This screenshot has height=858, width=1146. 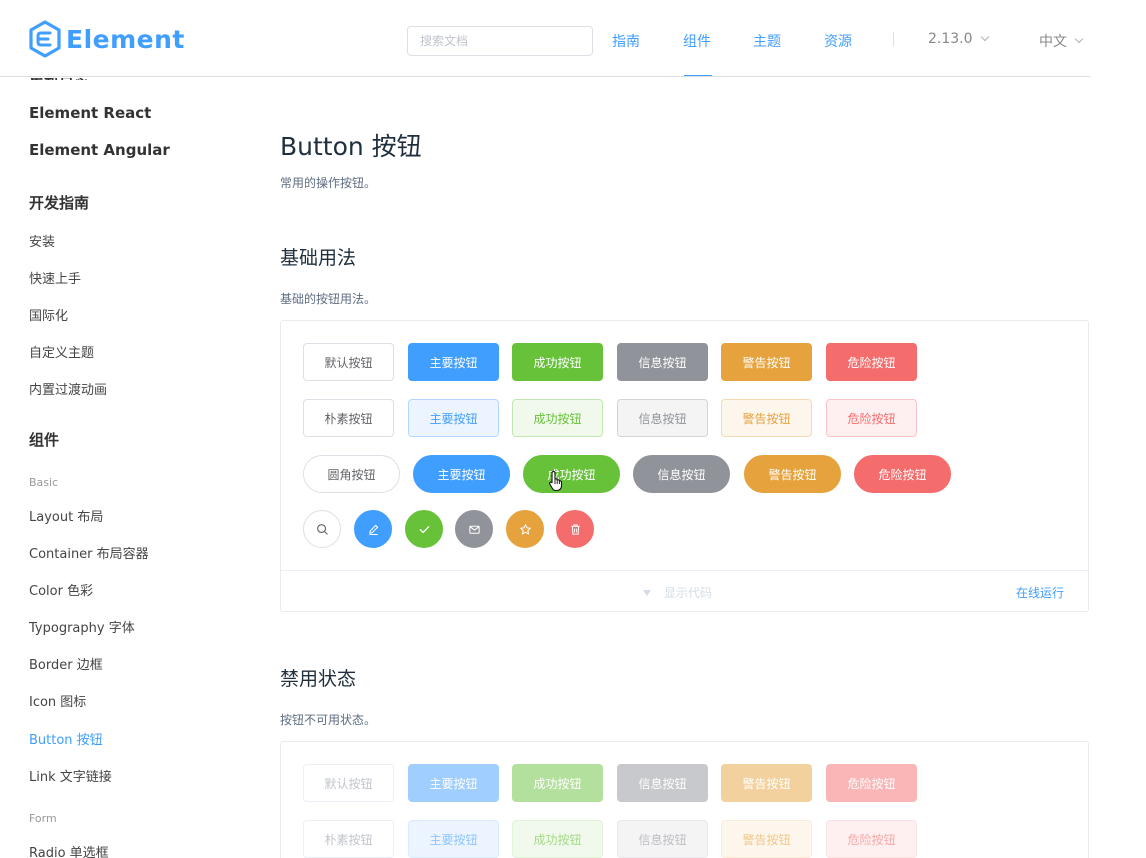 I want to click on disabled-plain-primary-button: 主要按钮, so click(x=453, y=839).